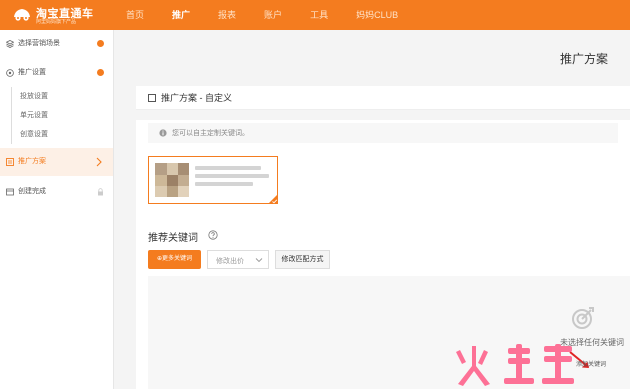 The height and width of the screenshot is (389, 630). I want to click on sidebar-subitem-creative: 创意设置, so click(56, 134).